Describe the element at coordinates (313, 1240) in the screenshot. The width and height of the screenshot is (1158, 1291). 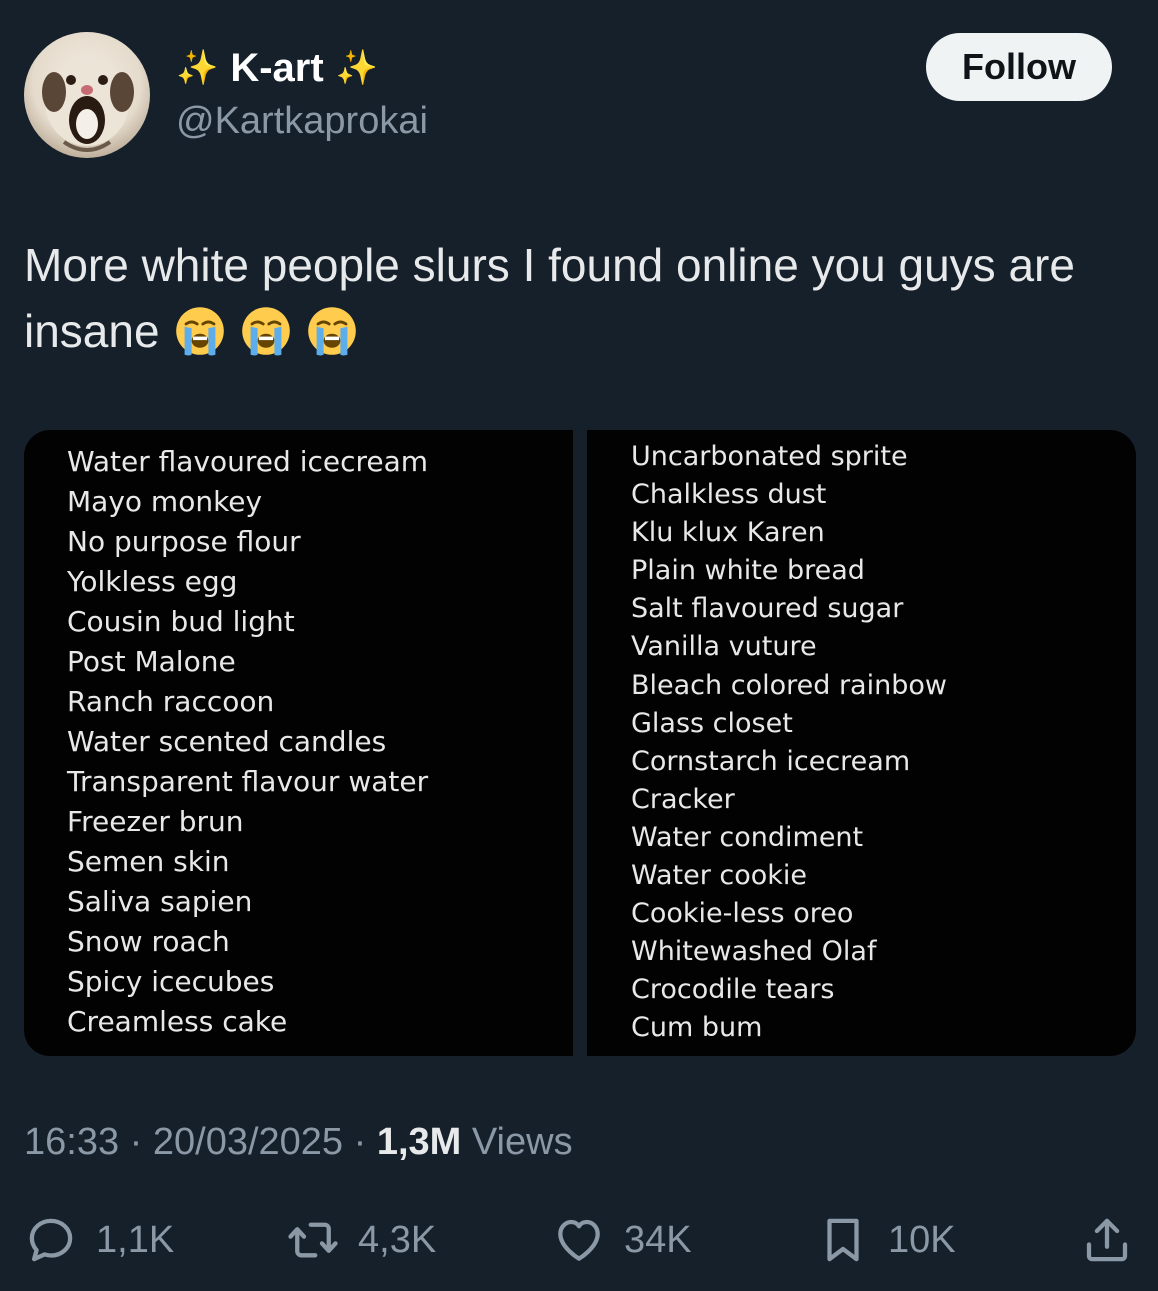
I see `repost-icon` at that location.